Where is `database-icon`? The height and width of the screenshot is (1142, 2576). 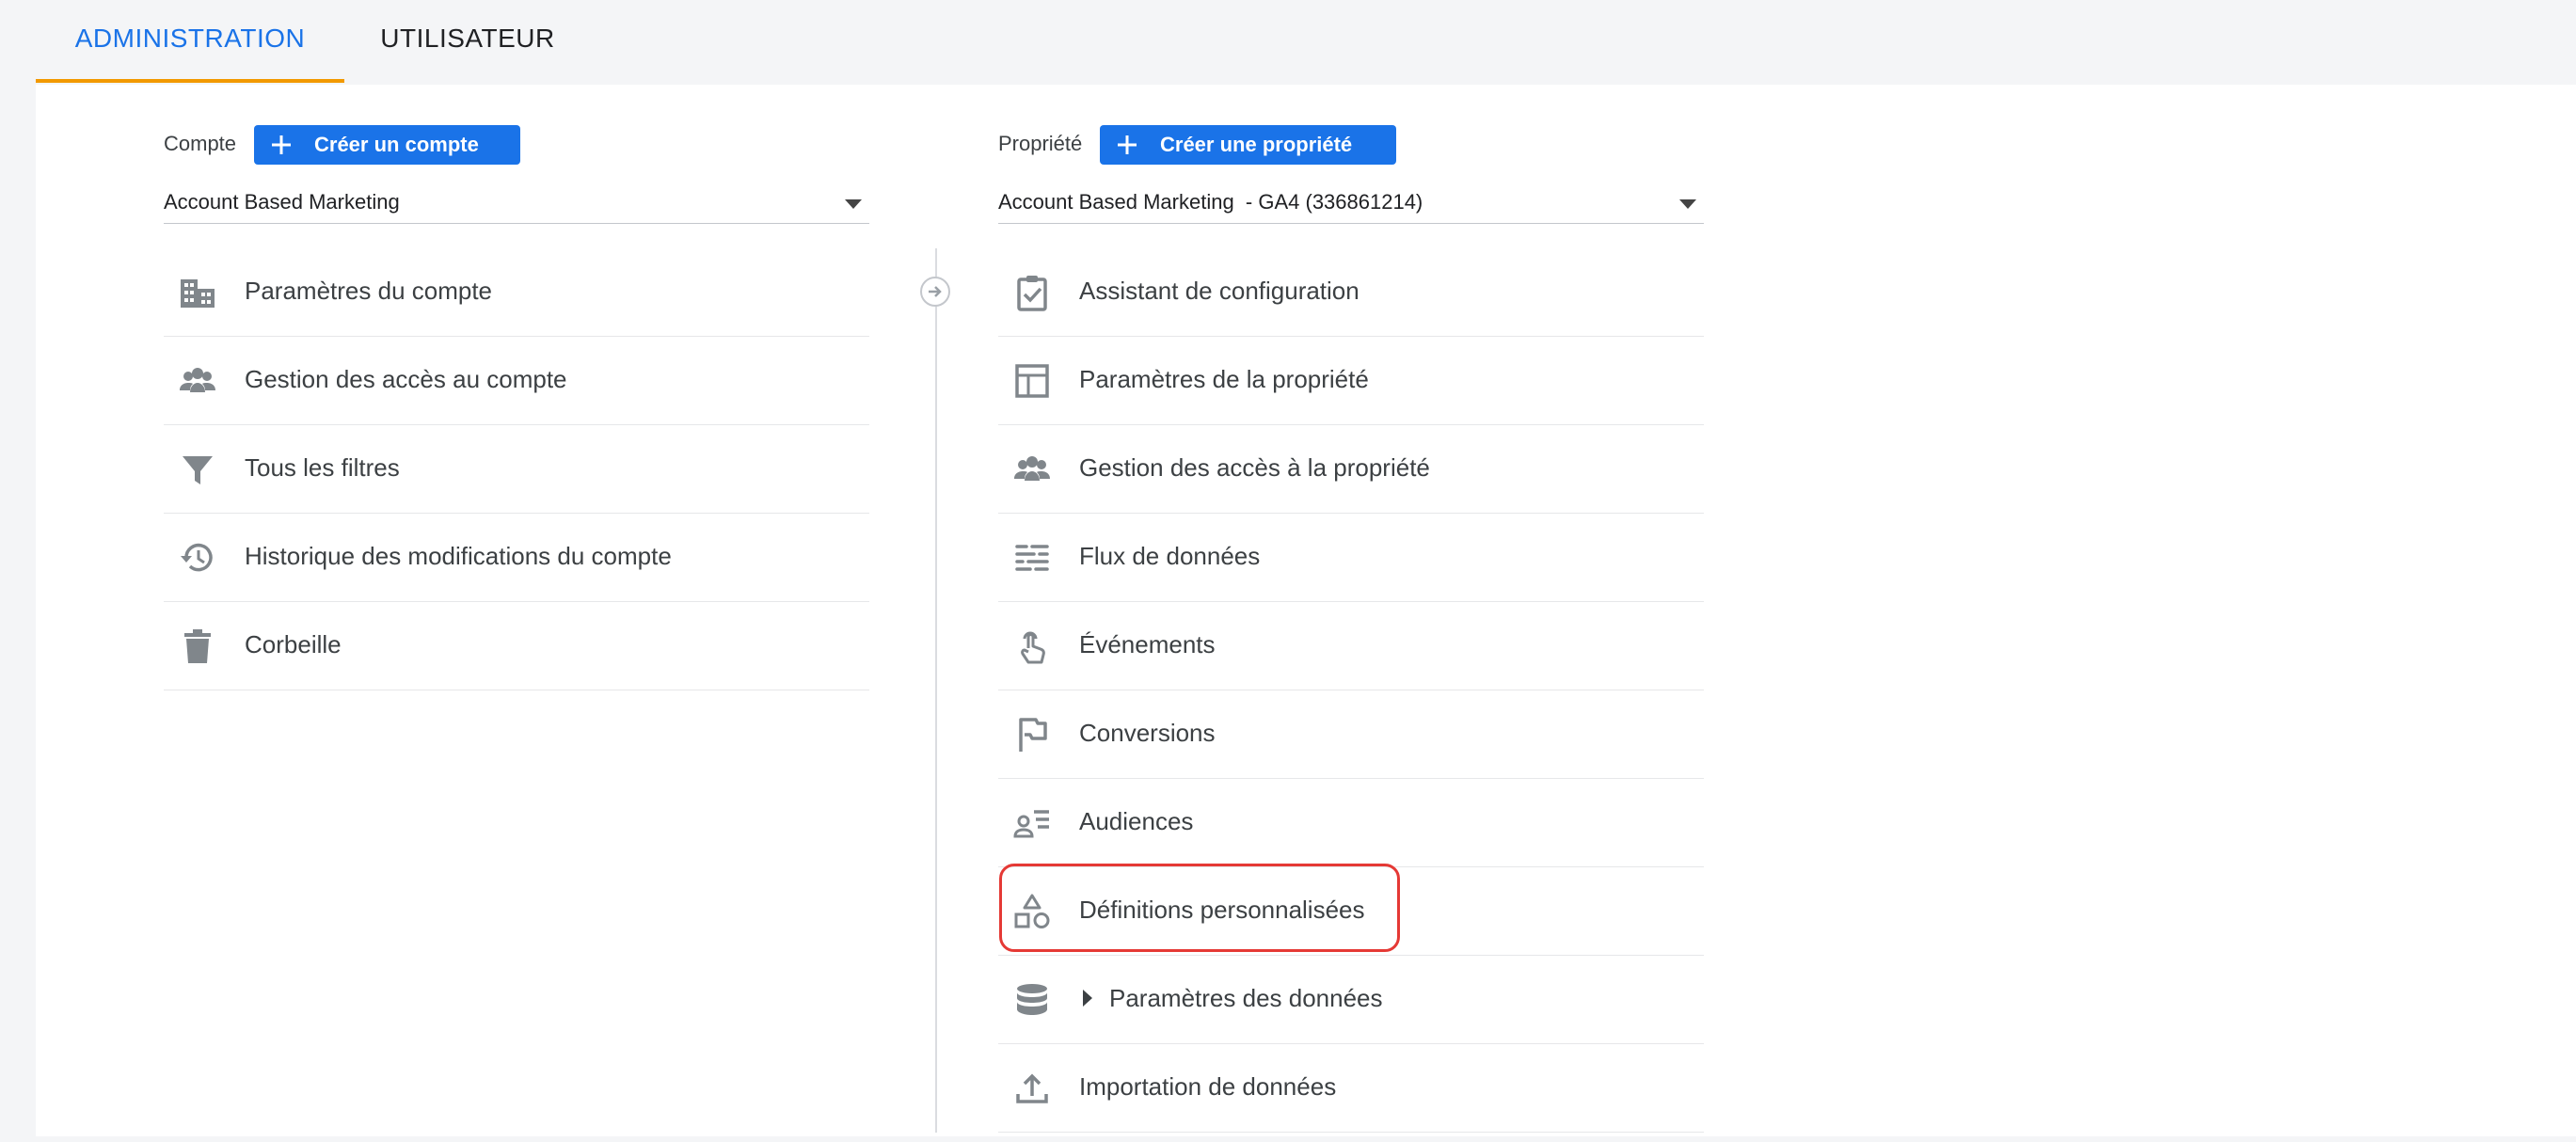
database-icon is located at coordinates (1032, 999).